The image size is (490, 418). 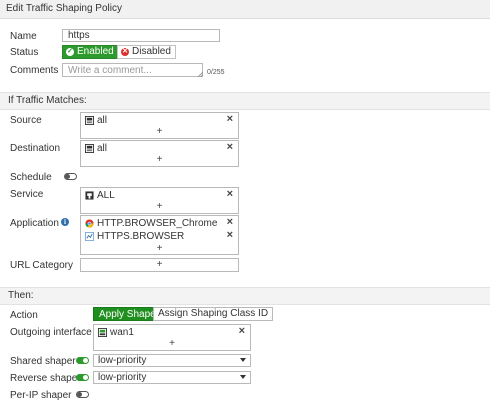 I want to click on application-label: Application, so click(x=34, y=223).